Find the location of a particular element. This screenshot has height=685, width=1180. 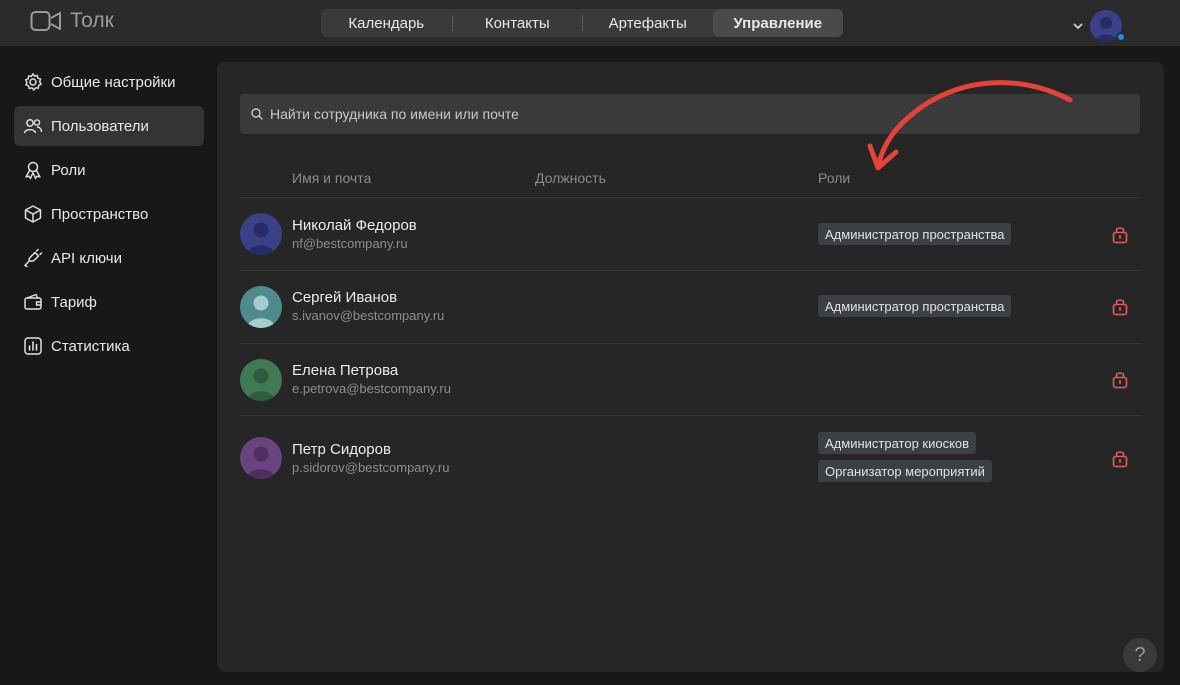

sidebar-item-users: Пользователи is located at coordinates (109, 126).